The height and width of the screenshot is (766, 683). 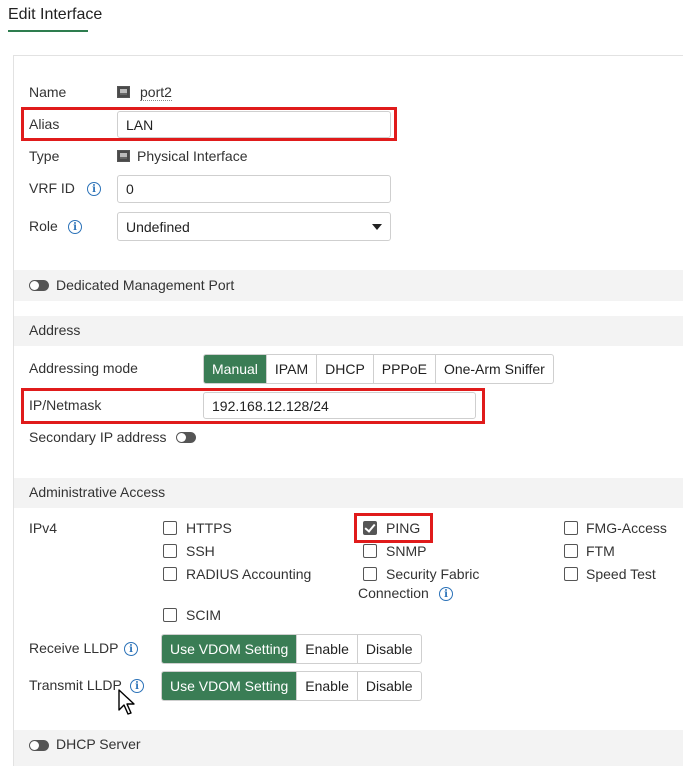 What do you see at coordinates (48, 92) in the screenshot?
I see `name-label: Name` at bounding box center [48, 92].